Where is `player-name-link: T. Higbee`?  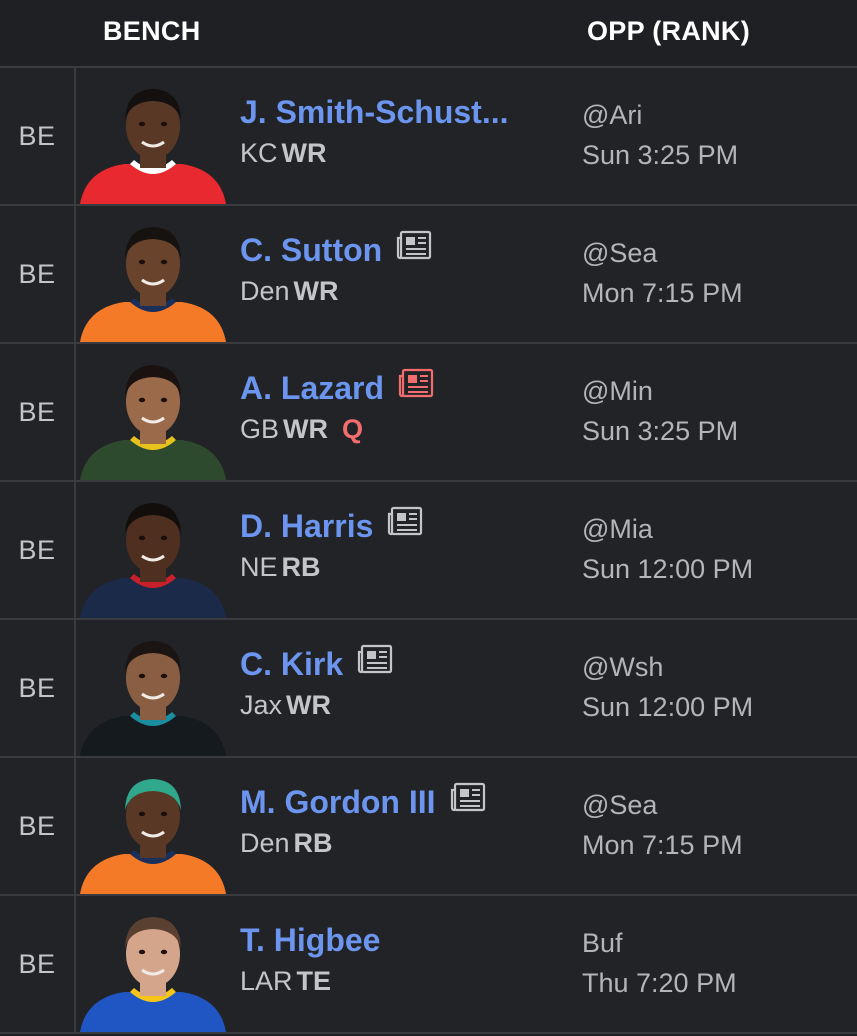 player-name-link: T. Higbee is located at coordinates (310, 940).